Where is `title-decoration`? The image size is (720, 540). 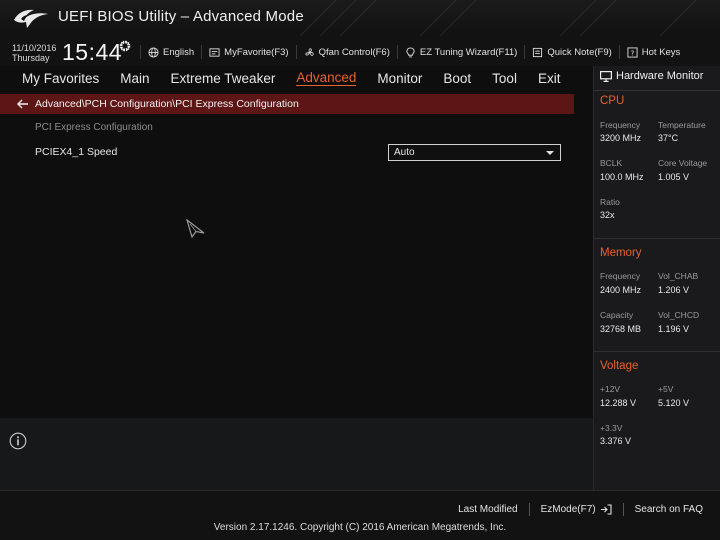
title-decoration is located at coordinates (498, 18).